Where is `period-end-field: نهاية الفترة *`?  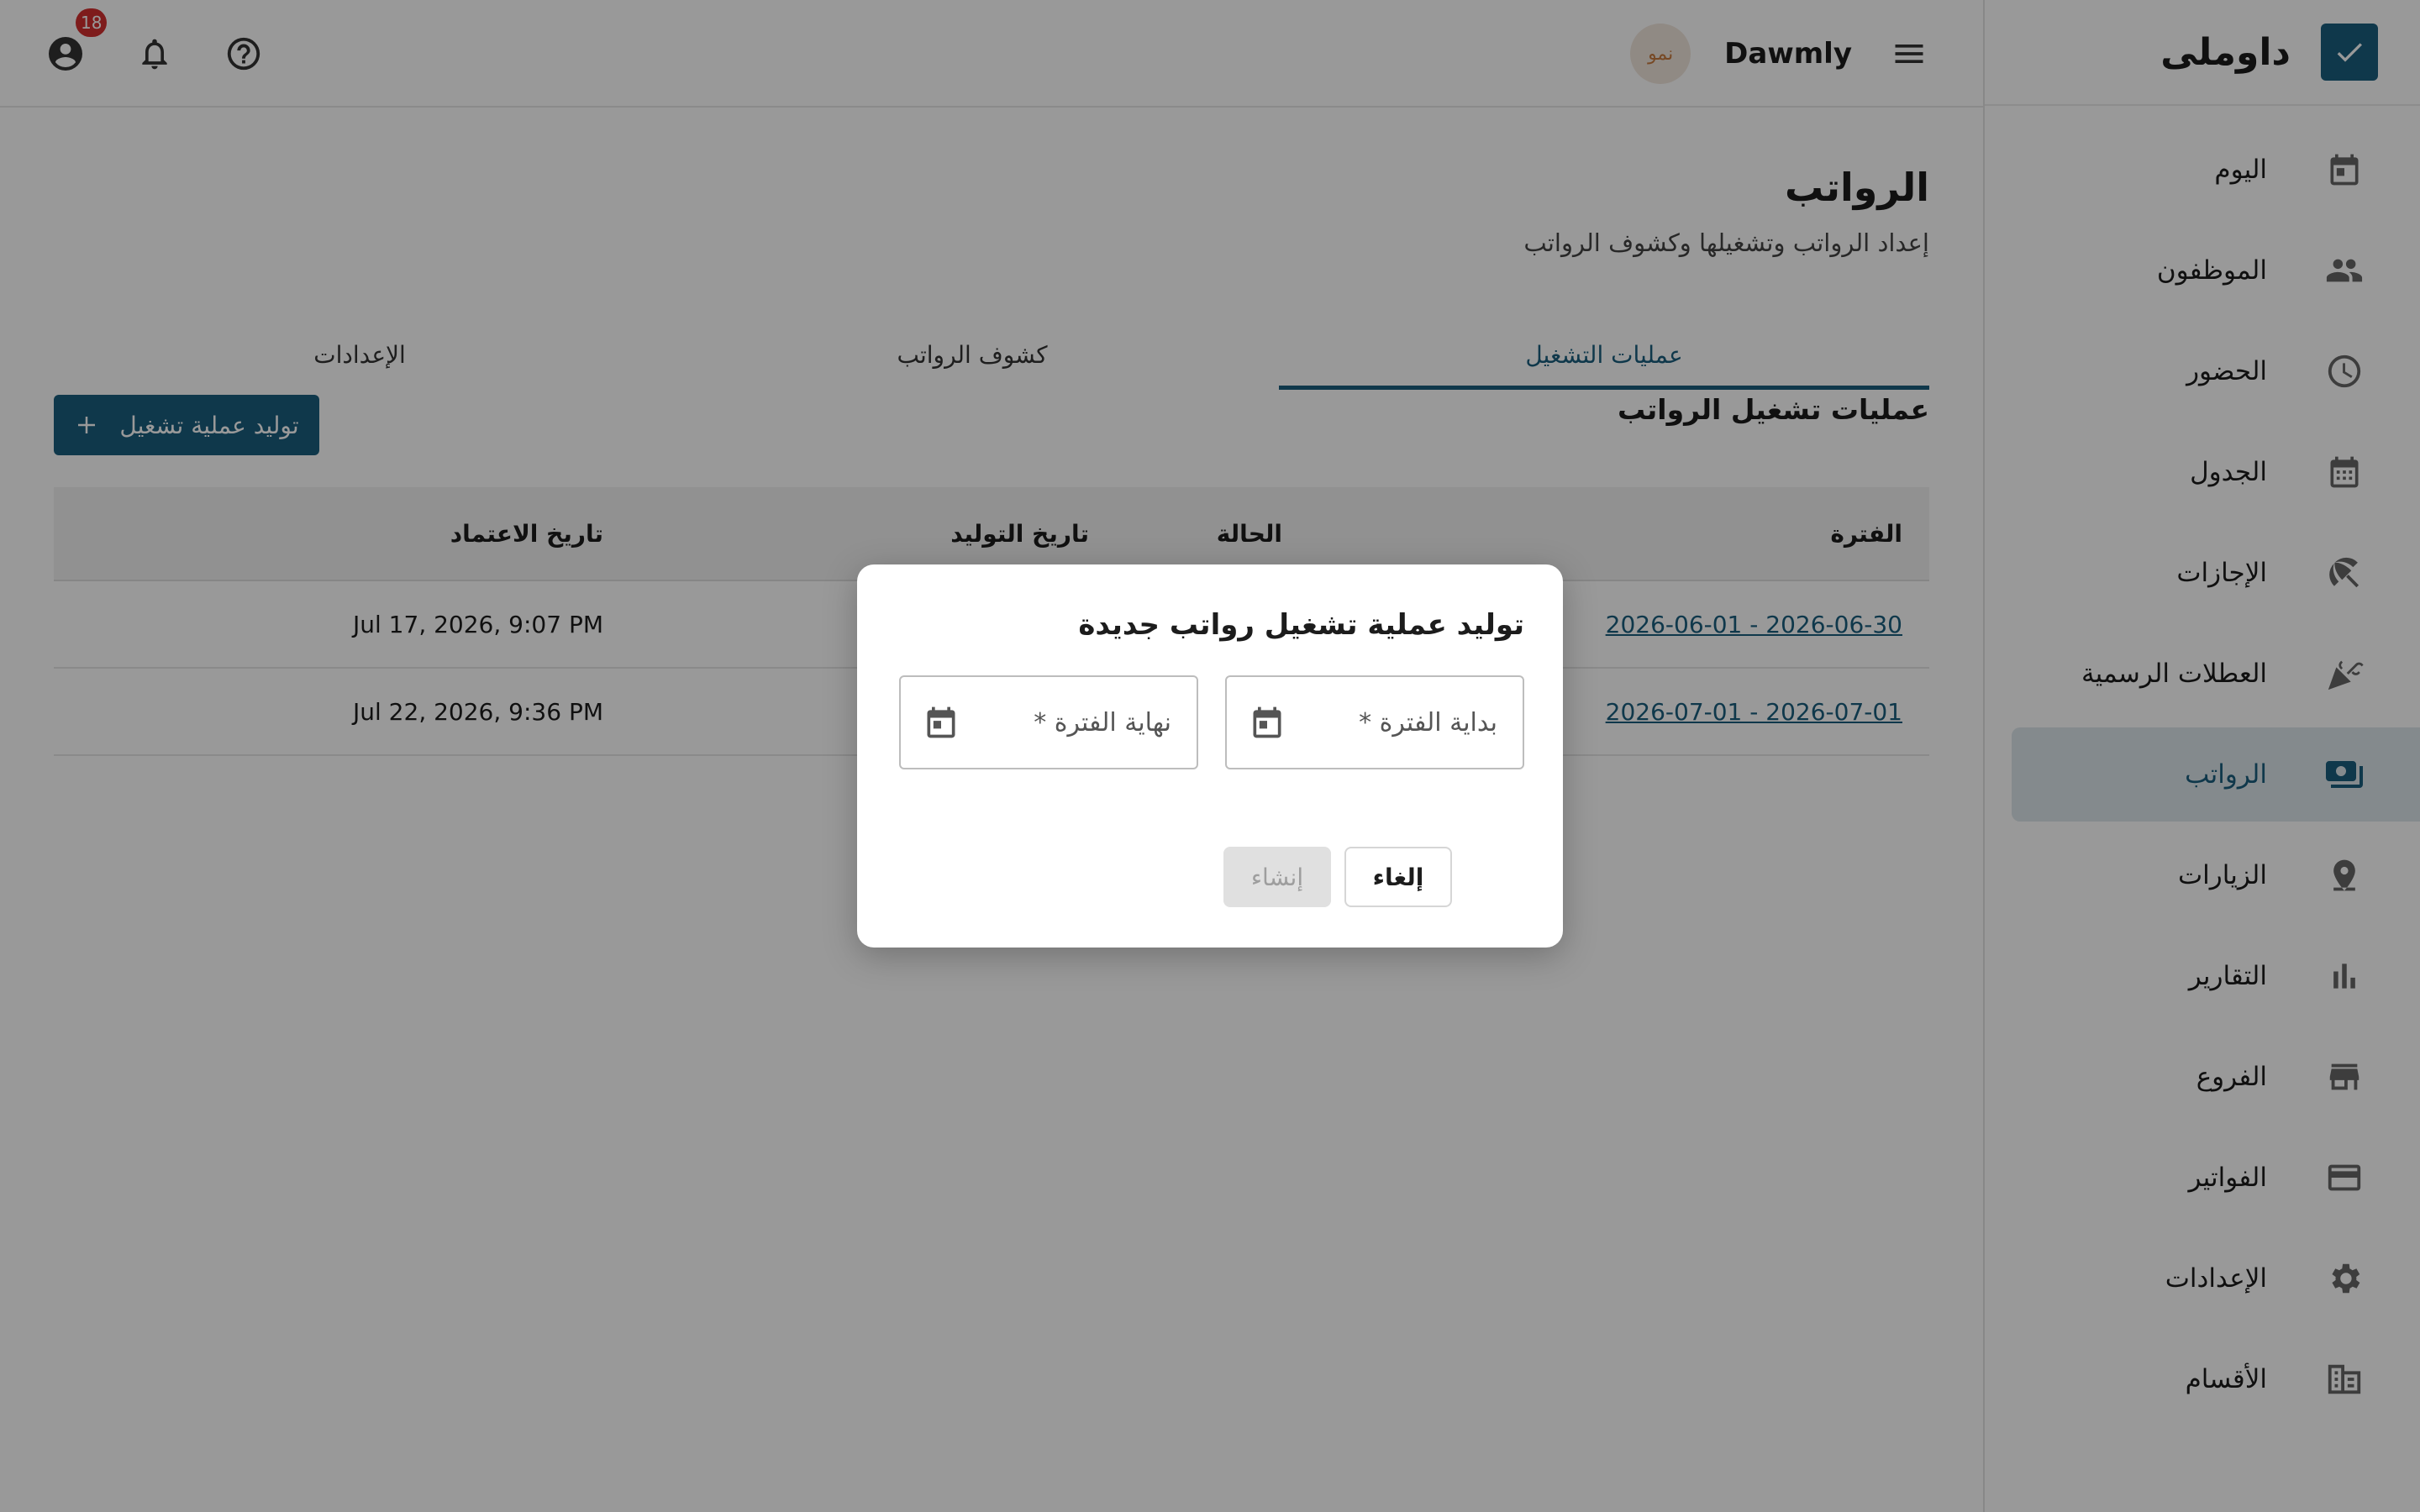
period-end-field: نهاية الفترة * is located at coordinates (1048, 722).